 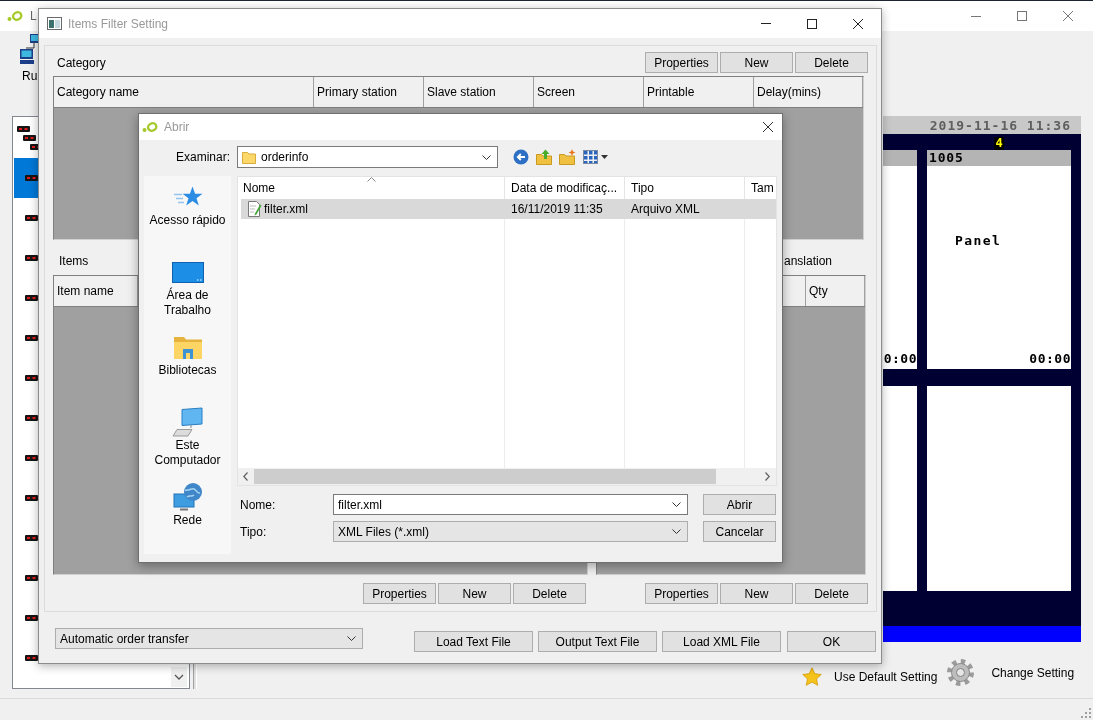 What do you see at coordinates (187, 288) in the screenshot?
I see `places-item: Área de Trabalho` at bounding box center [187, 288].